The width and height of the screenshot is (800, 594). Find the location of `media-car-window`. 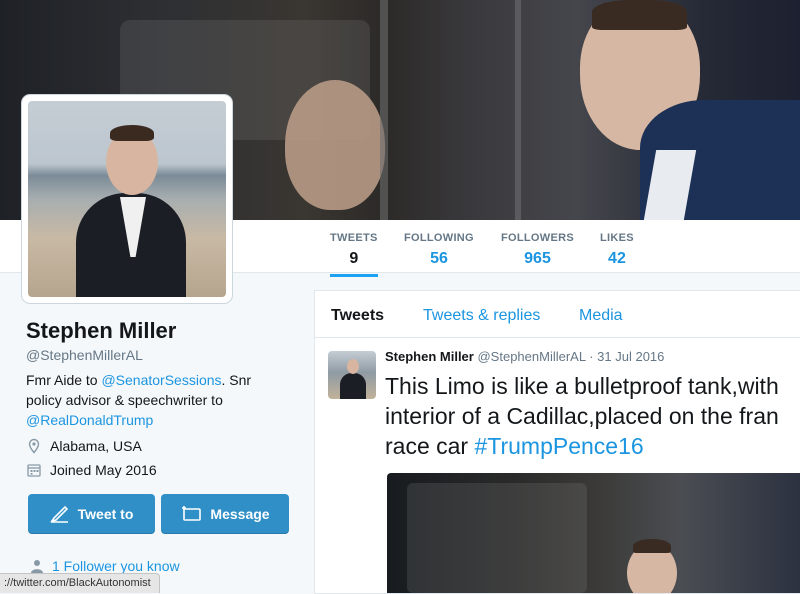

media-car-window is located at coordinates (497, 538).